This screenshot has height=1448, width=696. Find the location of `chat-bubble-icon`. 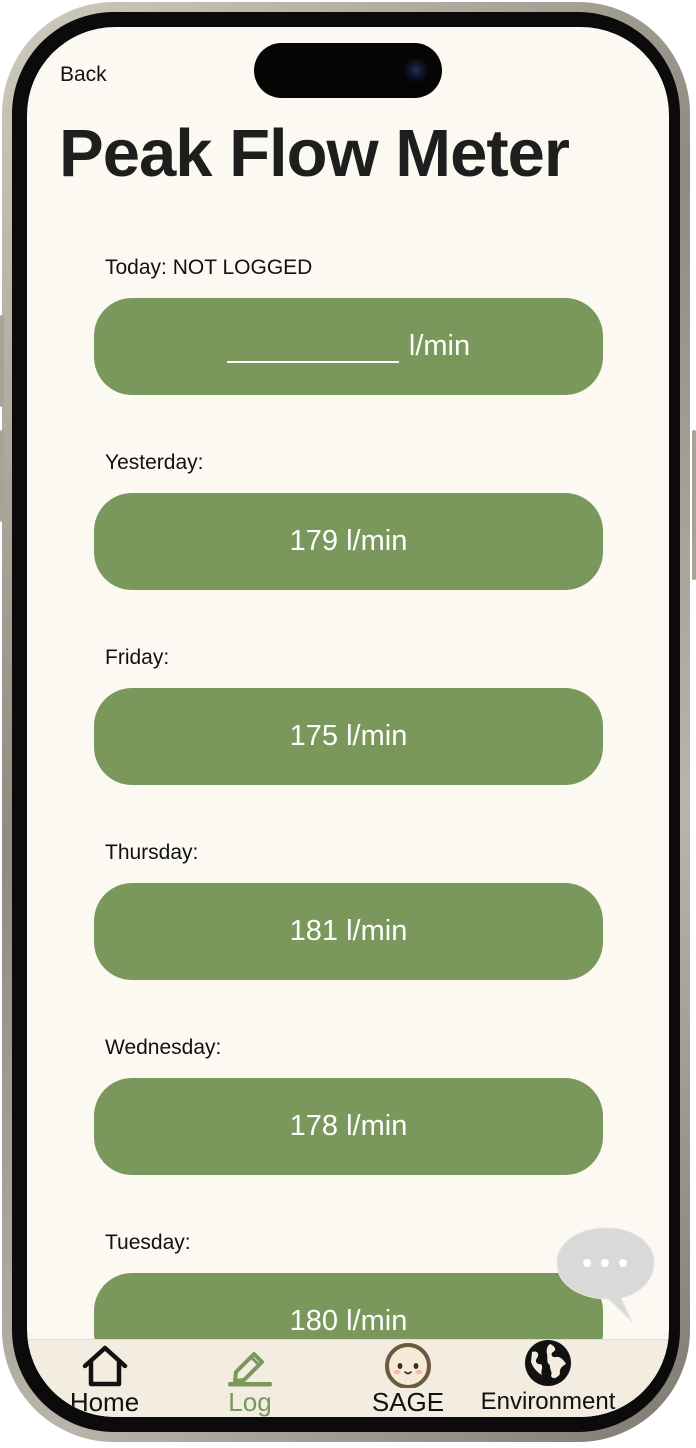

chat-bubble-icon is located at coordinates (605, 1275).